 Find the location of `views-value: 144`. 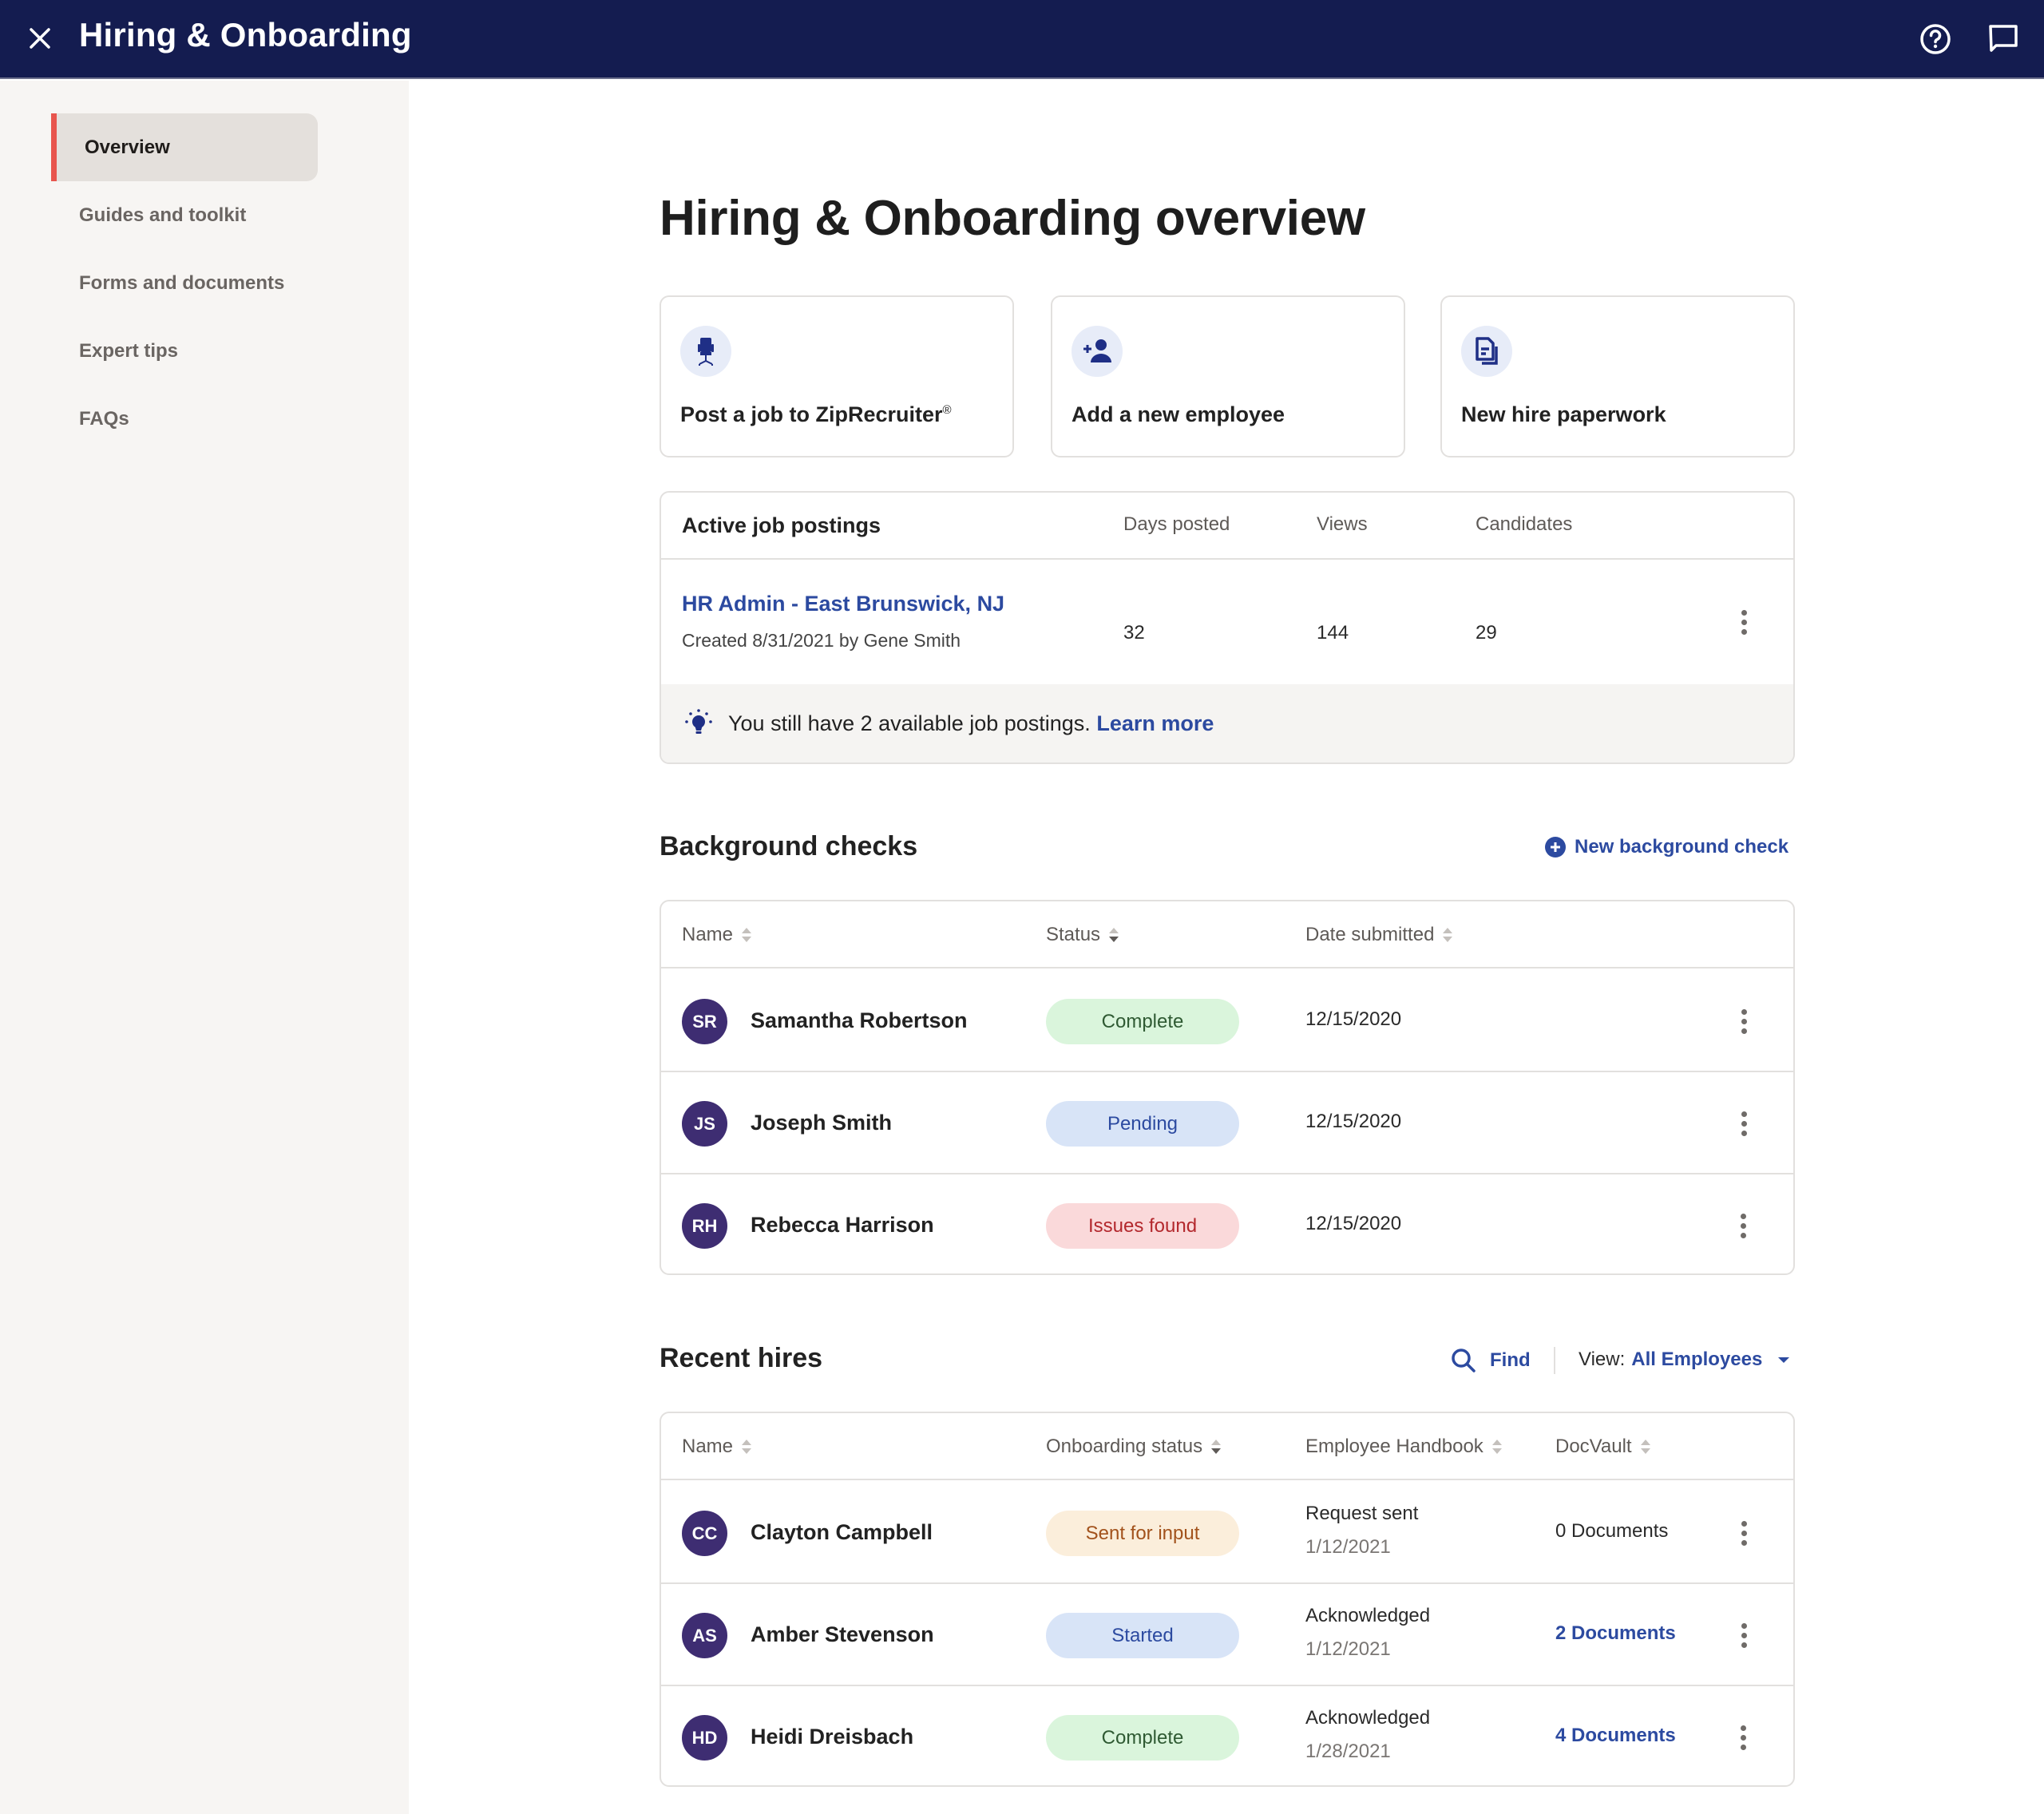

views-value: 144 is located at coordinates (1333, 633).